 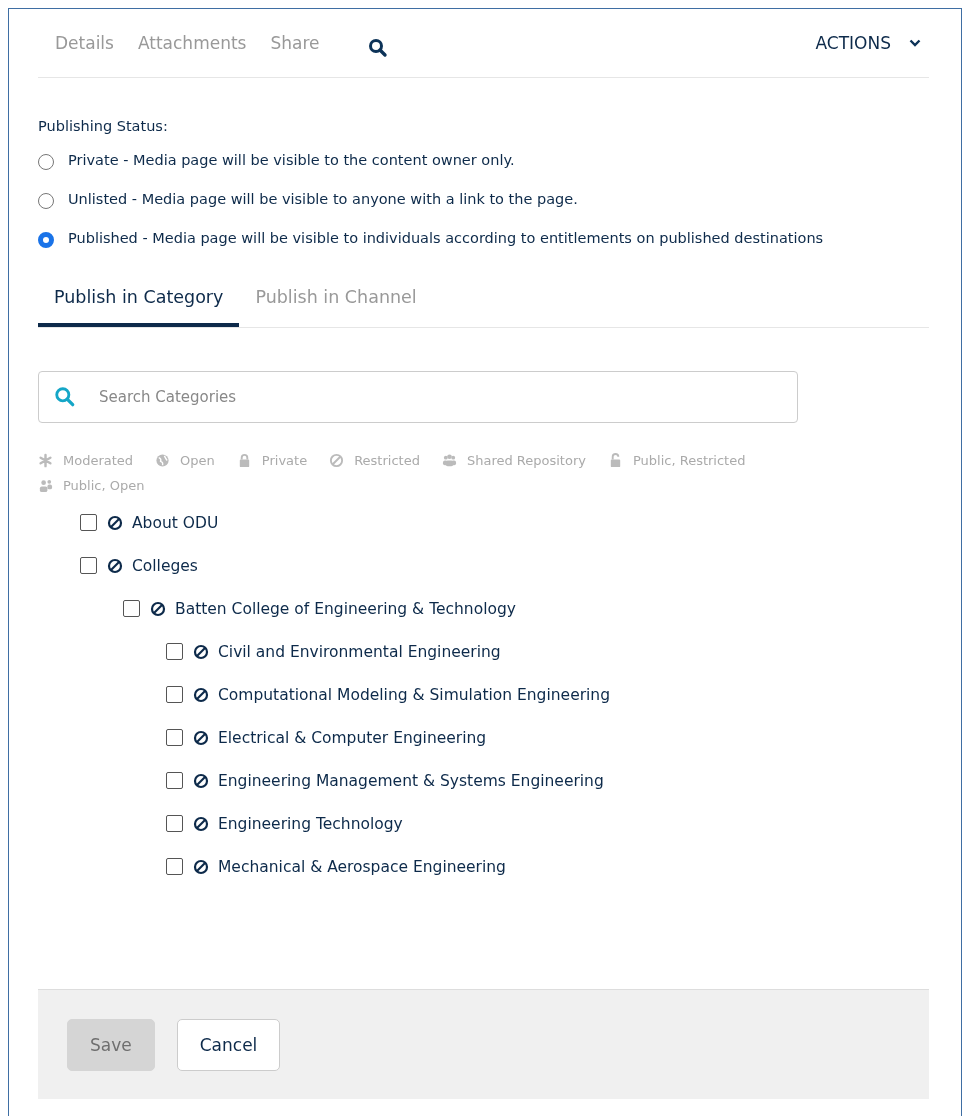 I want to click on moderated-icon, so click(x=45, y=460).